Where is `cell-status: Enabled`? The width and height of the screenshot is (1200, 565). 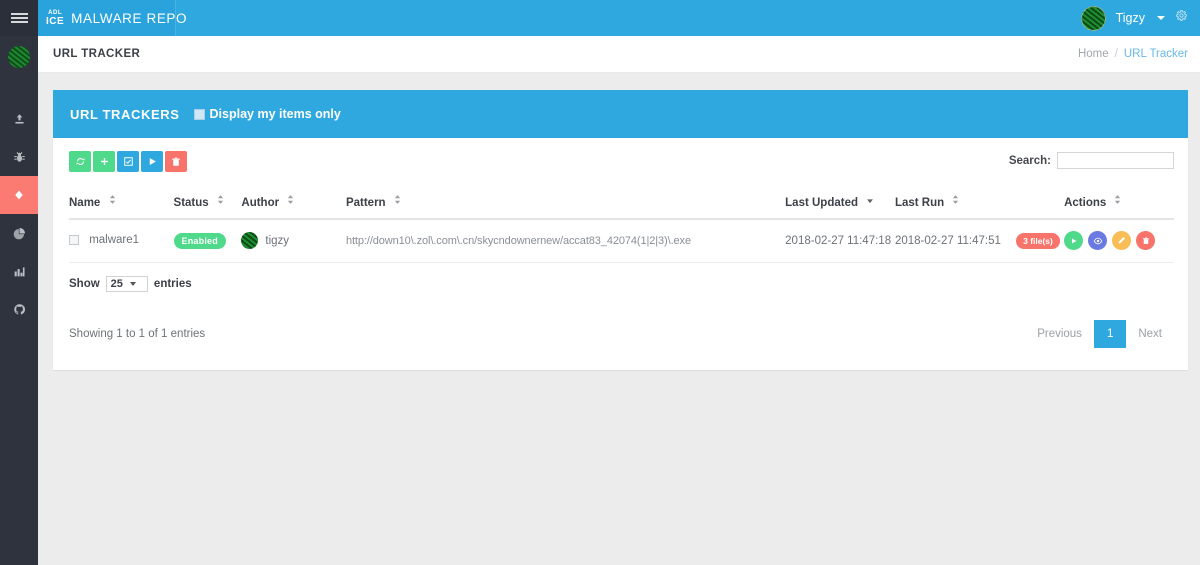 cell-status: Enabled is located at coordinates (207, 241).